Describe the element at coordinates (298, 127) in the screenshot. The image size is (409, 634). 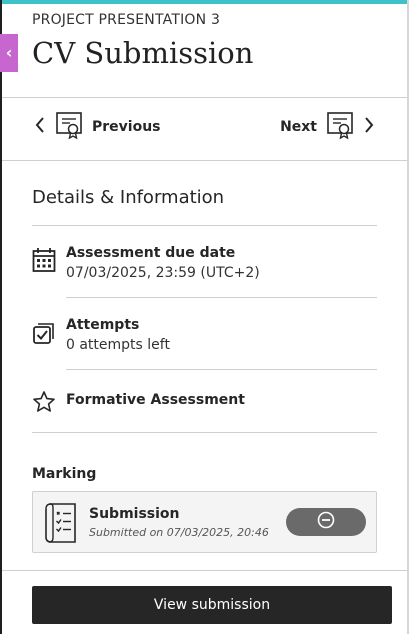
I see `next-label: Next` at that location.